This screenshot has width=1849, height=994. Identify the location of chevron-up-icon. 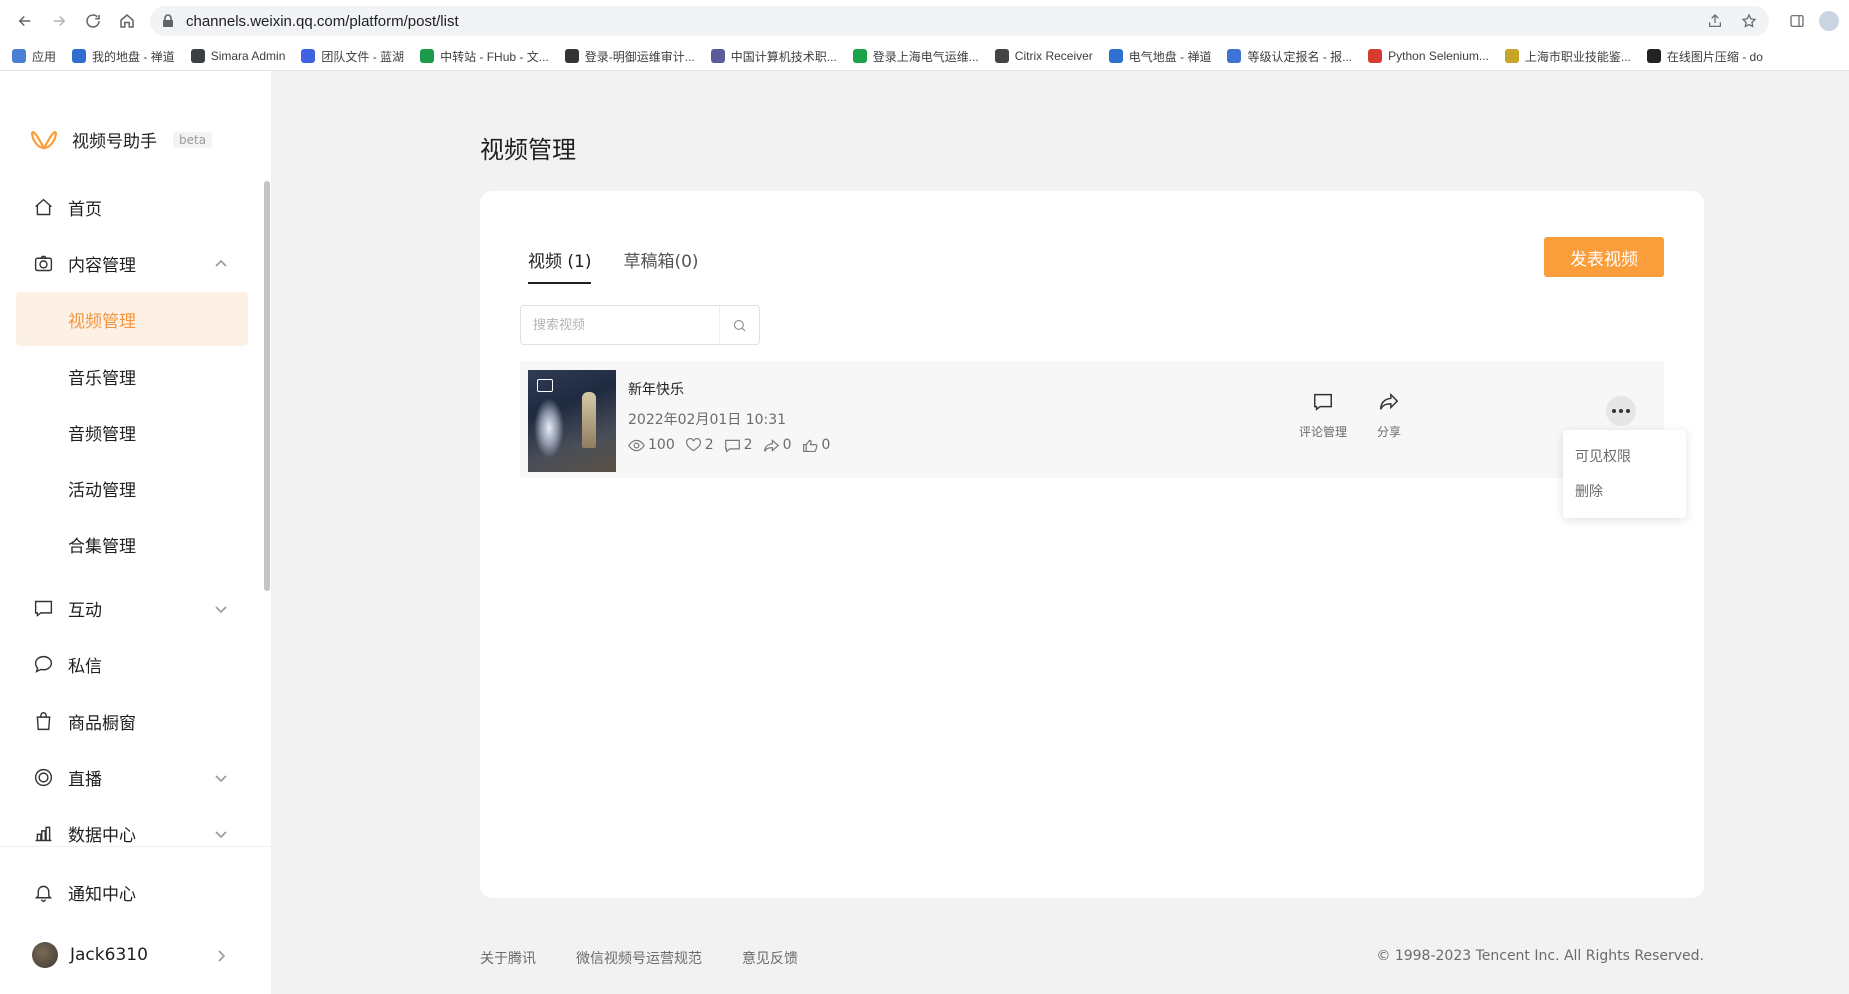
(221, 263).